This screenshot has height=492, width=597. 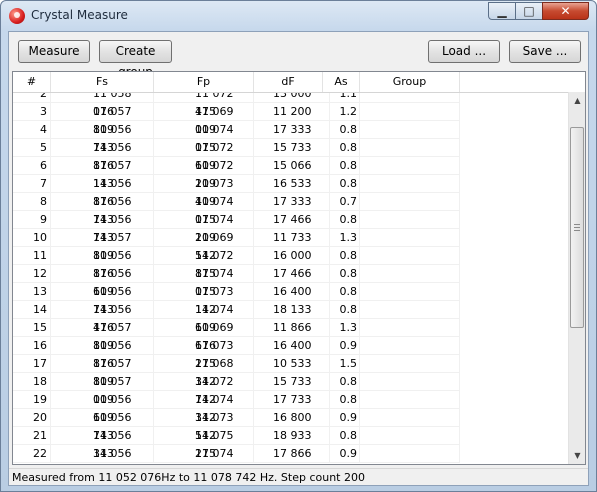 What do you see at coordinates (341, 82) in the screenshot?
I see `column-header-as: As` at bounding box center [341, 82].